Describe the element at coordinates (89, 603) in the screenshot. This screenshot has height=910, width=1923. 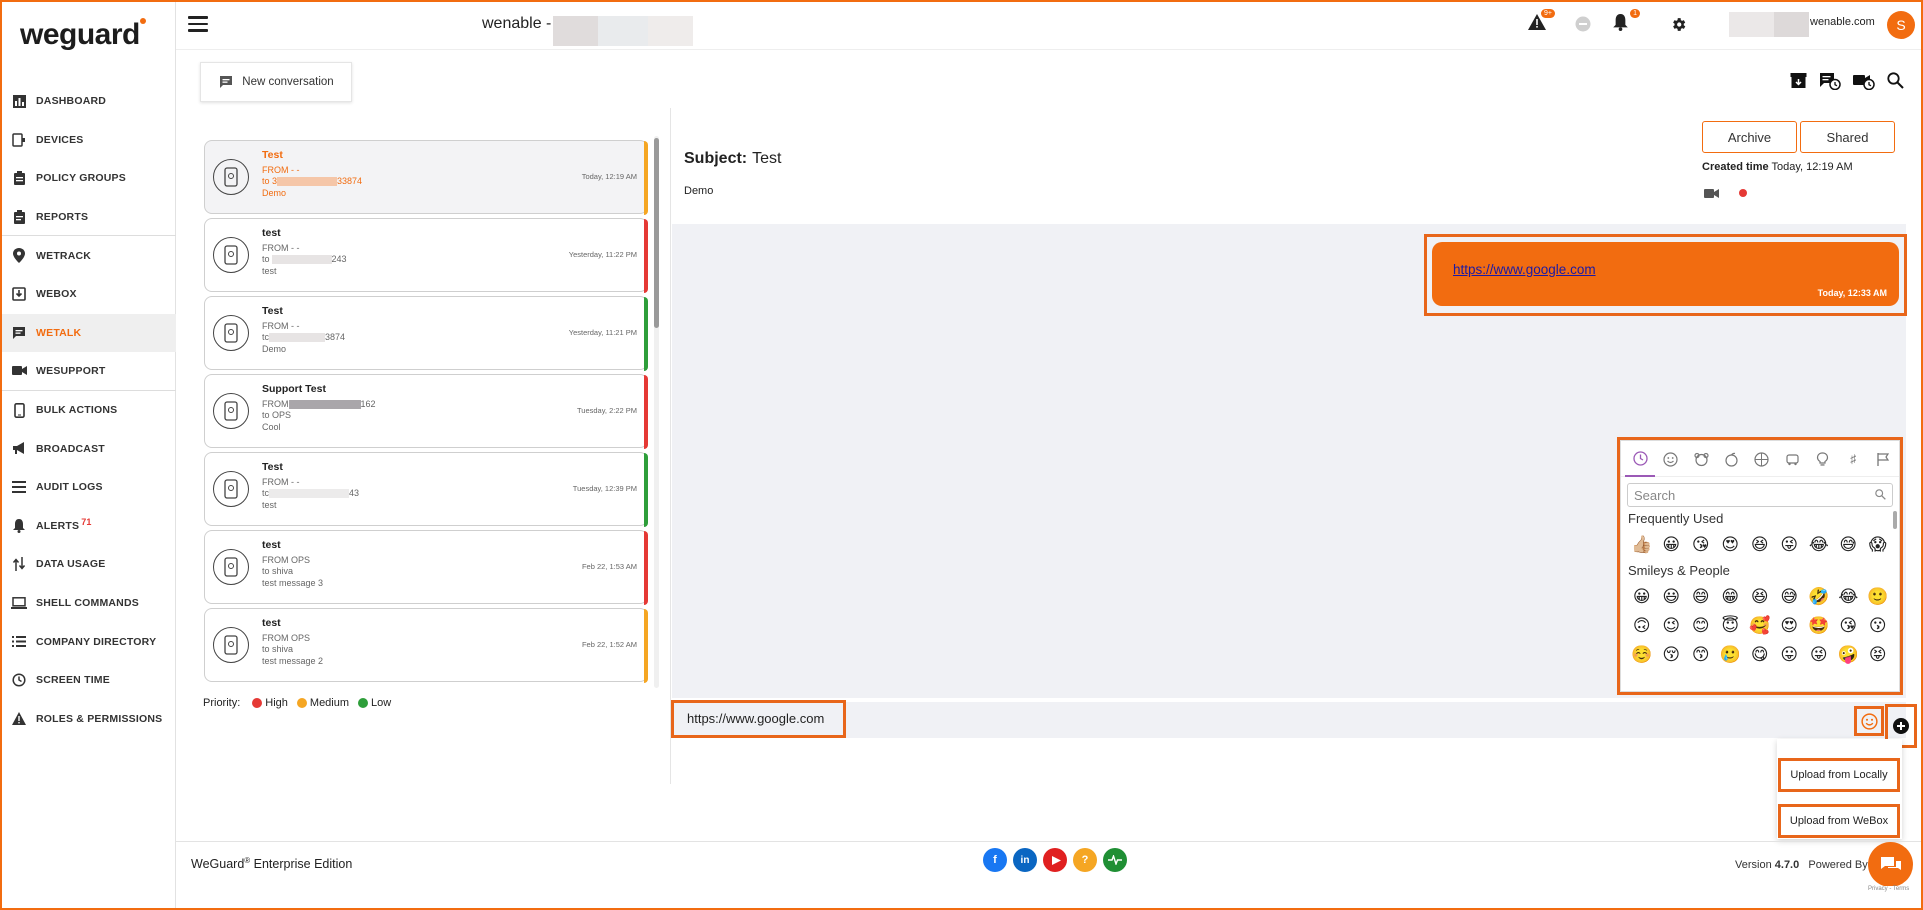
I see `sidebar-item-shell-commands: SHELL COMMANDS` at that location.